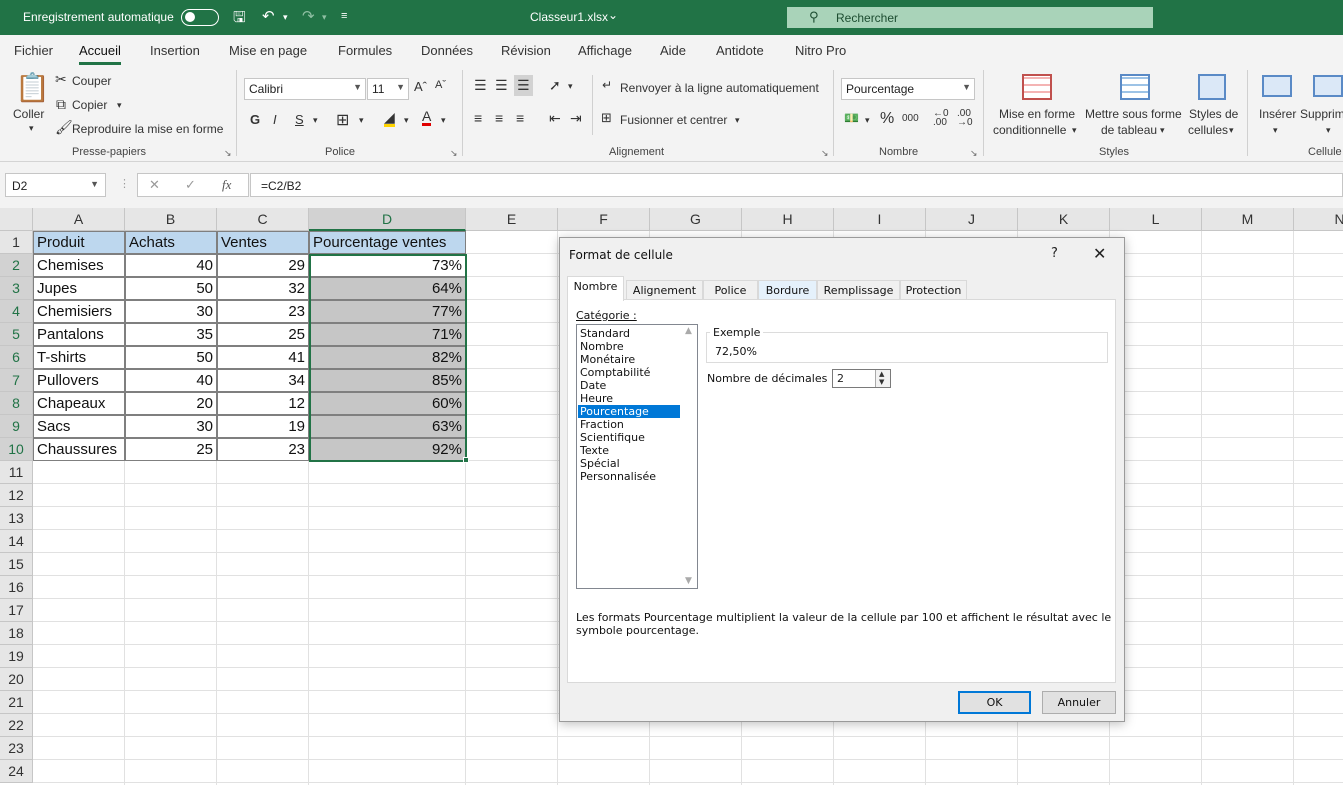 The height and width of the screenshot is (785, 1343). Describe the element at coordinates (16, 334) in the screenshot. I see `row-header-5: 5` at that location.